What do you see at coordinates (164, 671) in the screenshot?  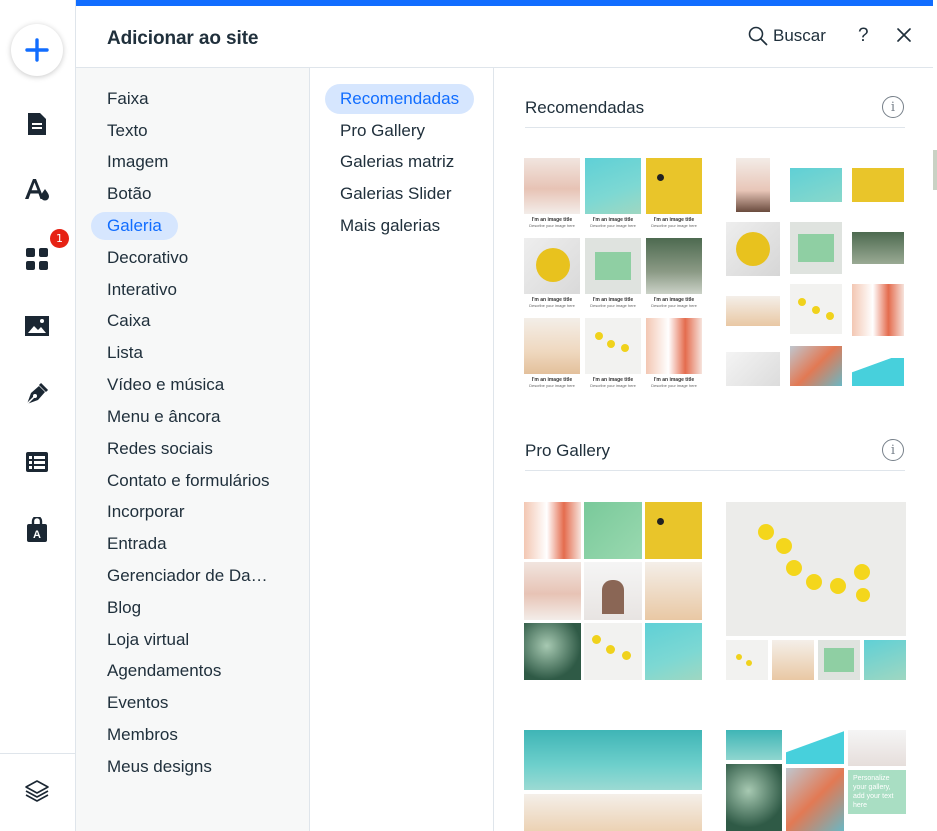 I see `category-item: Agendamentos` at bounding box center [164, 671].